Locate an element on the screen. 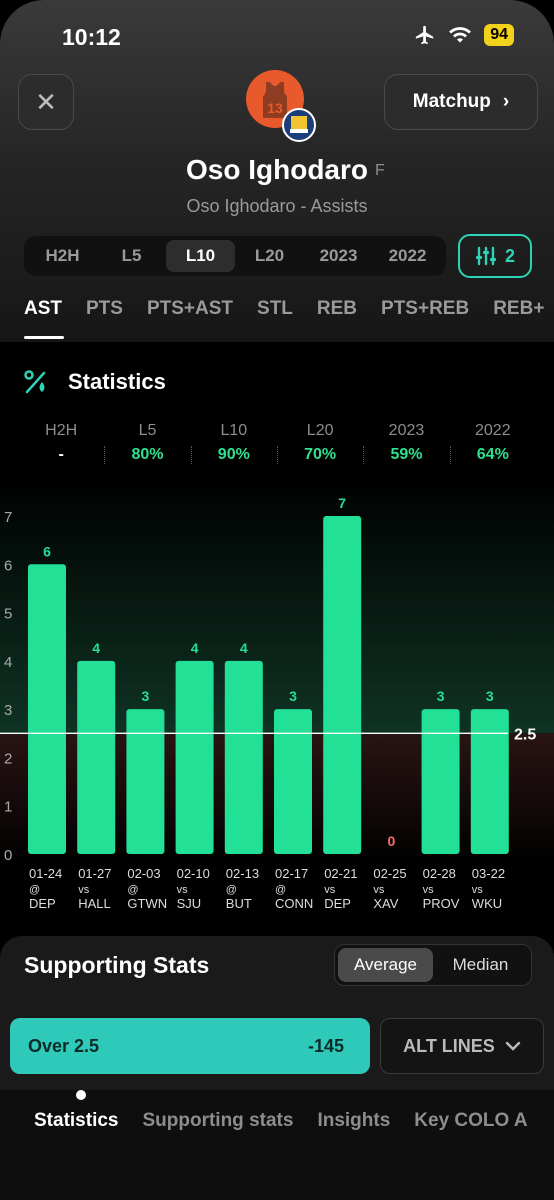  matchup-button: Matchup › is located at coordinates (461, 102).